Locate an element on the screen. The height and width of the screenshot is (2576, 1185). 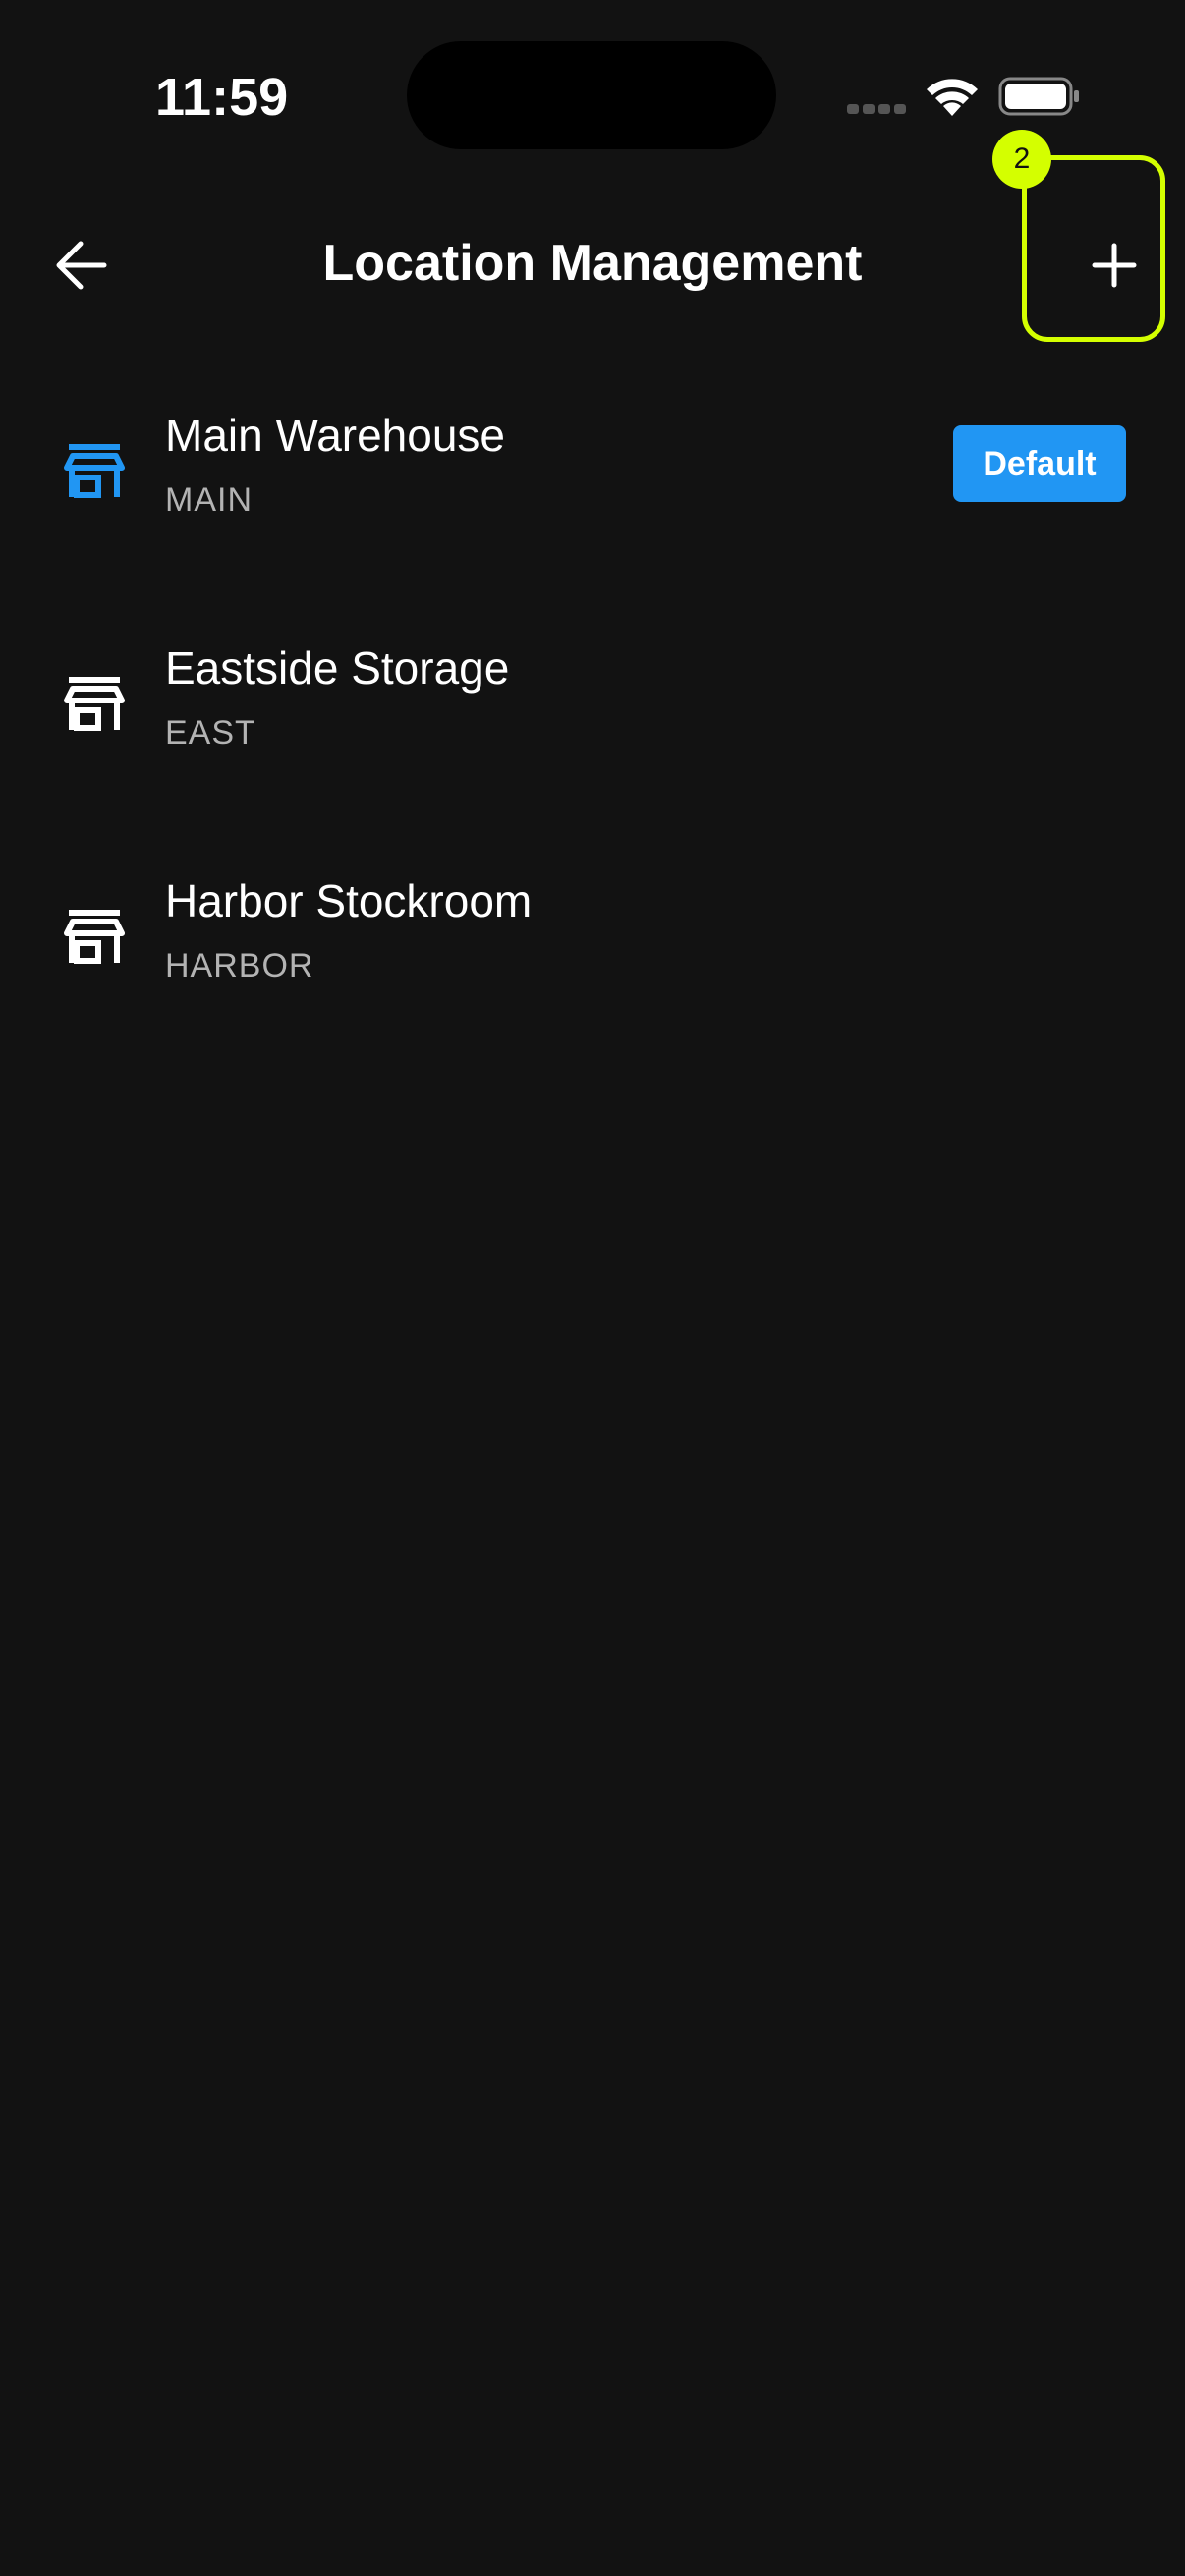
list-item: Eastside Storage EAST is located at coordinates (592, 722).